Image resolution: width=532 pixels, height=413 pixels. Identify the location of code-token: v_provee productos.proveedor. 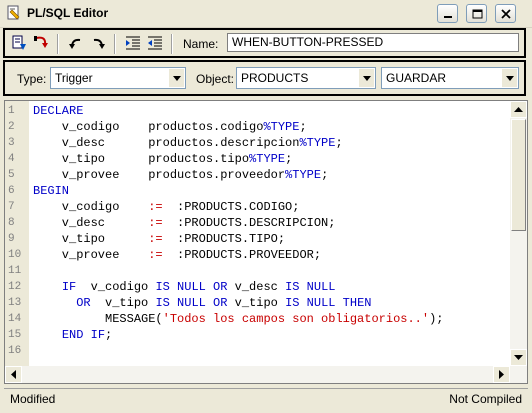
(159, 175).